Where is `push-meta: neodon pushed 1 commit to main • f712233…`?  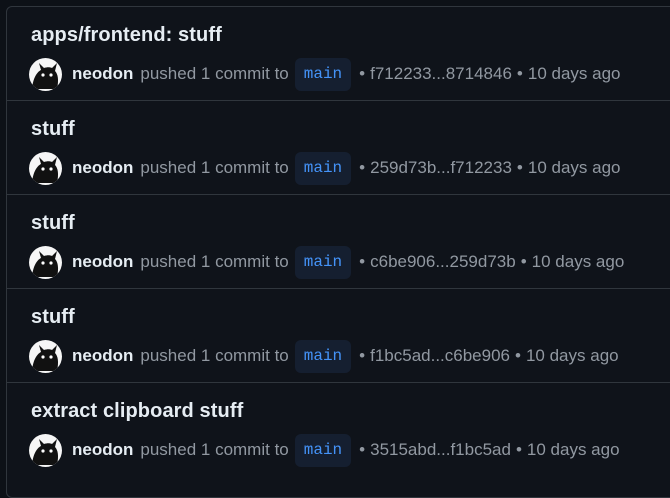
push-meta: neodon pushed 1 commit to main • f712233… is located at coordinates (325, 74).